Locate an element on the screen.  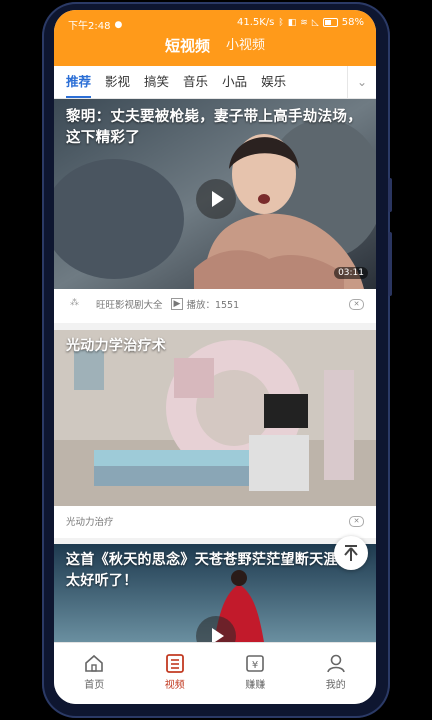
video-card: 这首《秋天的思念》天苍苍野茫茫望断天涯，太好听了！ is located at coordinates (215, 593).